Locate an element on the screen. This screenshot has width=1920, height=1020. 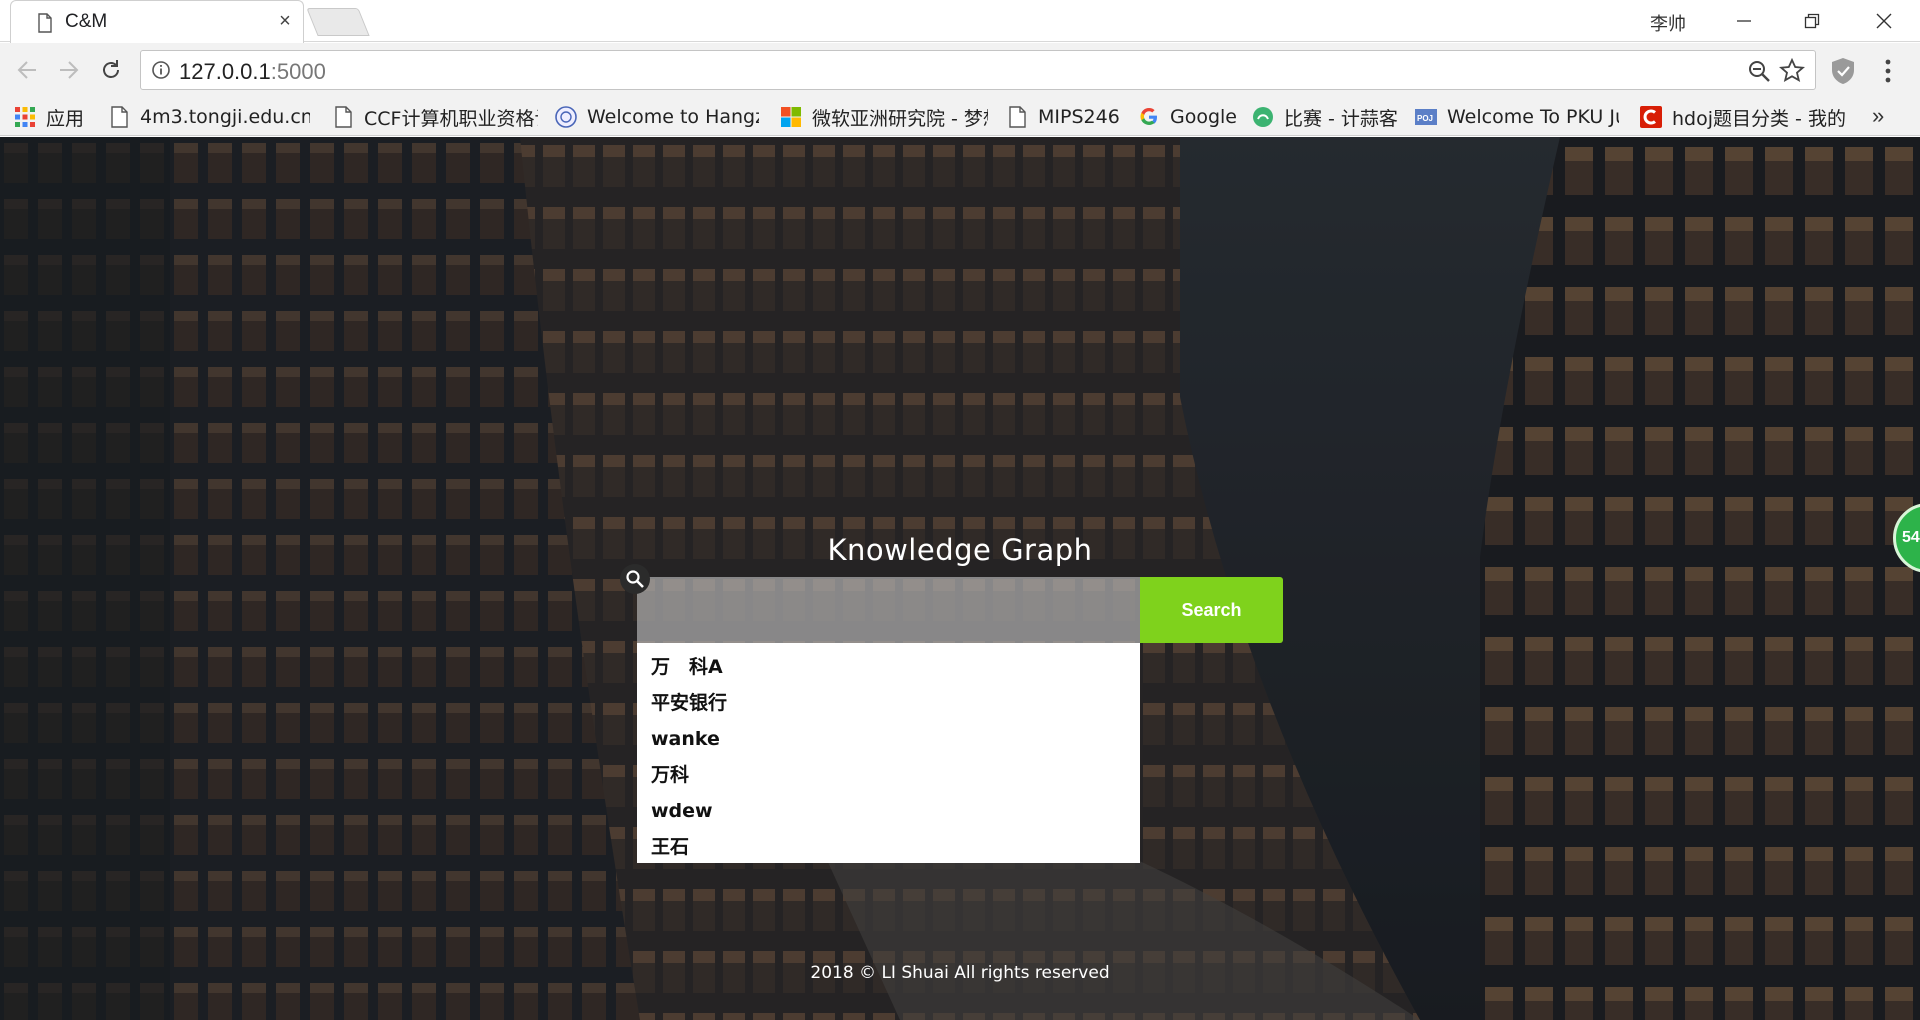
bookmark-label: 微软亚洲研究院 - 梦想 is located at coordinates (900, 118).